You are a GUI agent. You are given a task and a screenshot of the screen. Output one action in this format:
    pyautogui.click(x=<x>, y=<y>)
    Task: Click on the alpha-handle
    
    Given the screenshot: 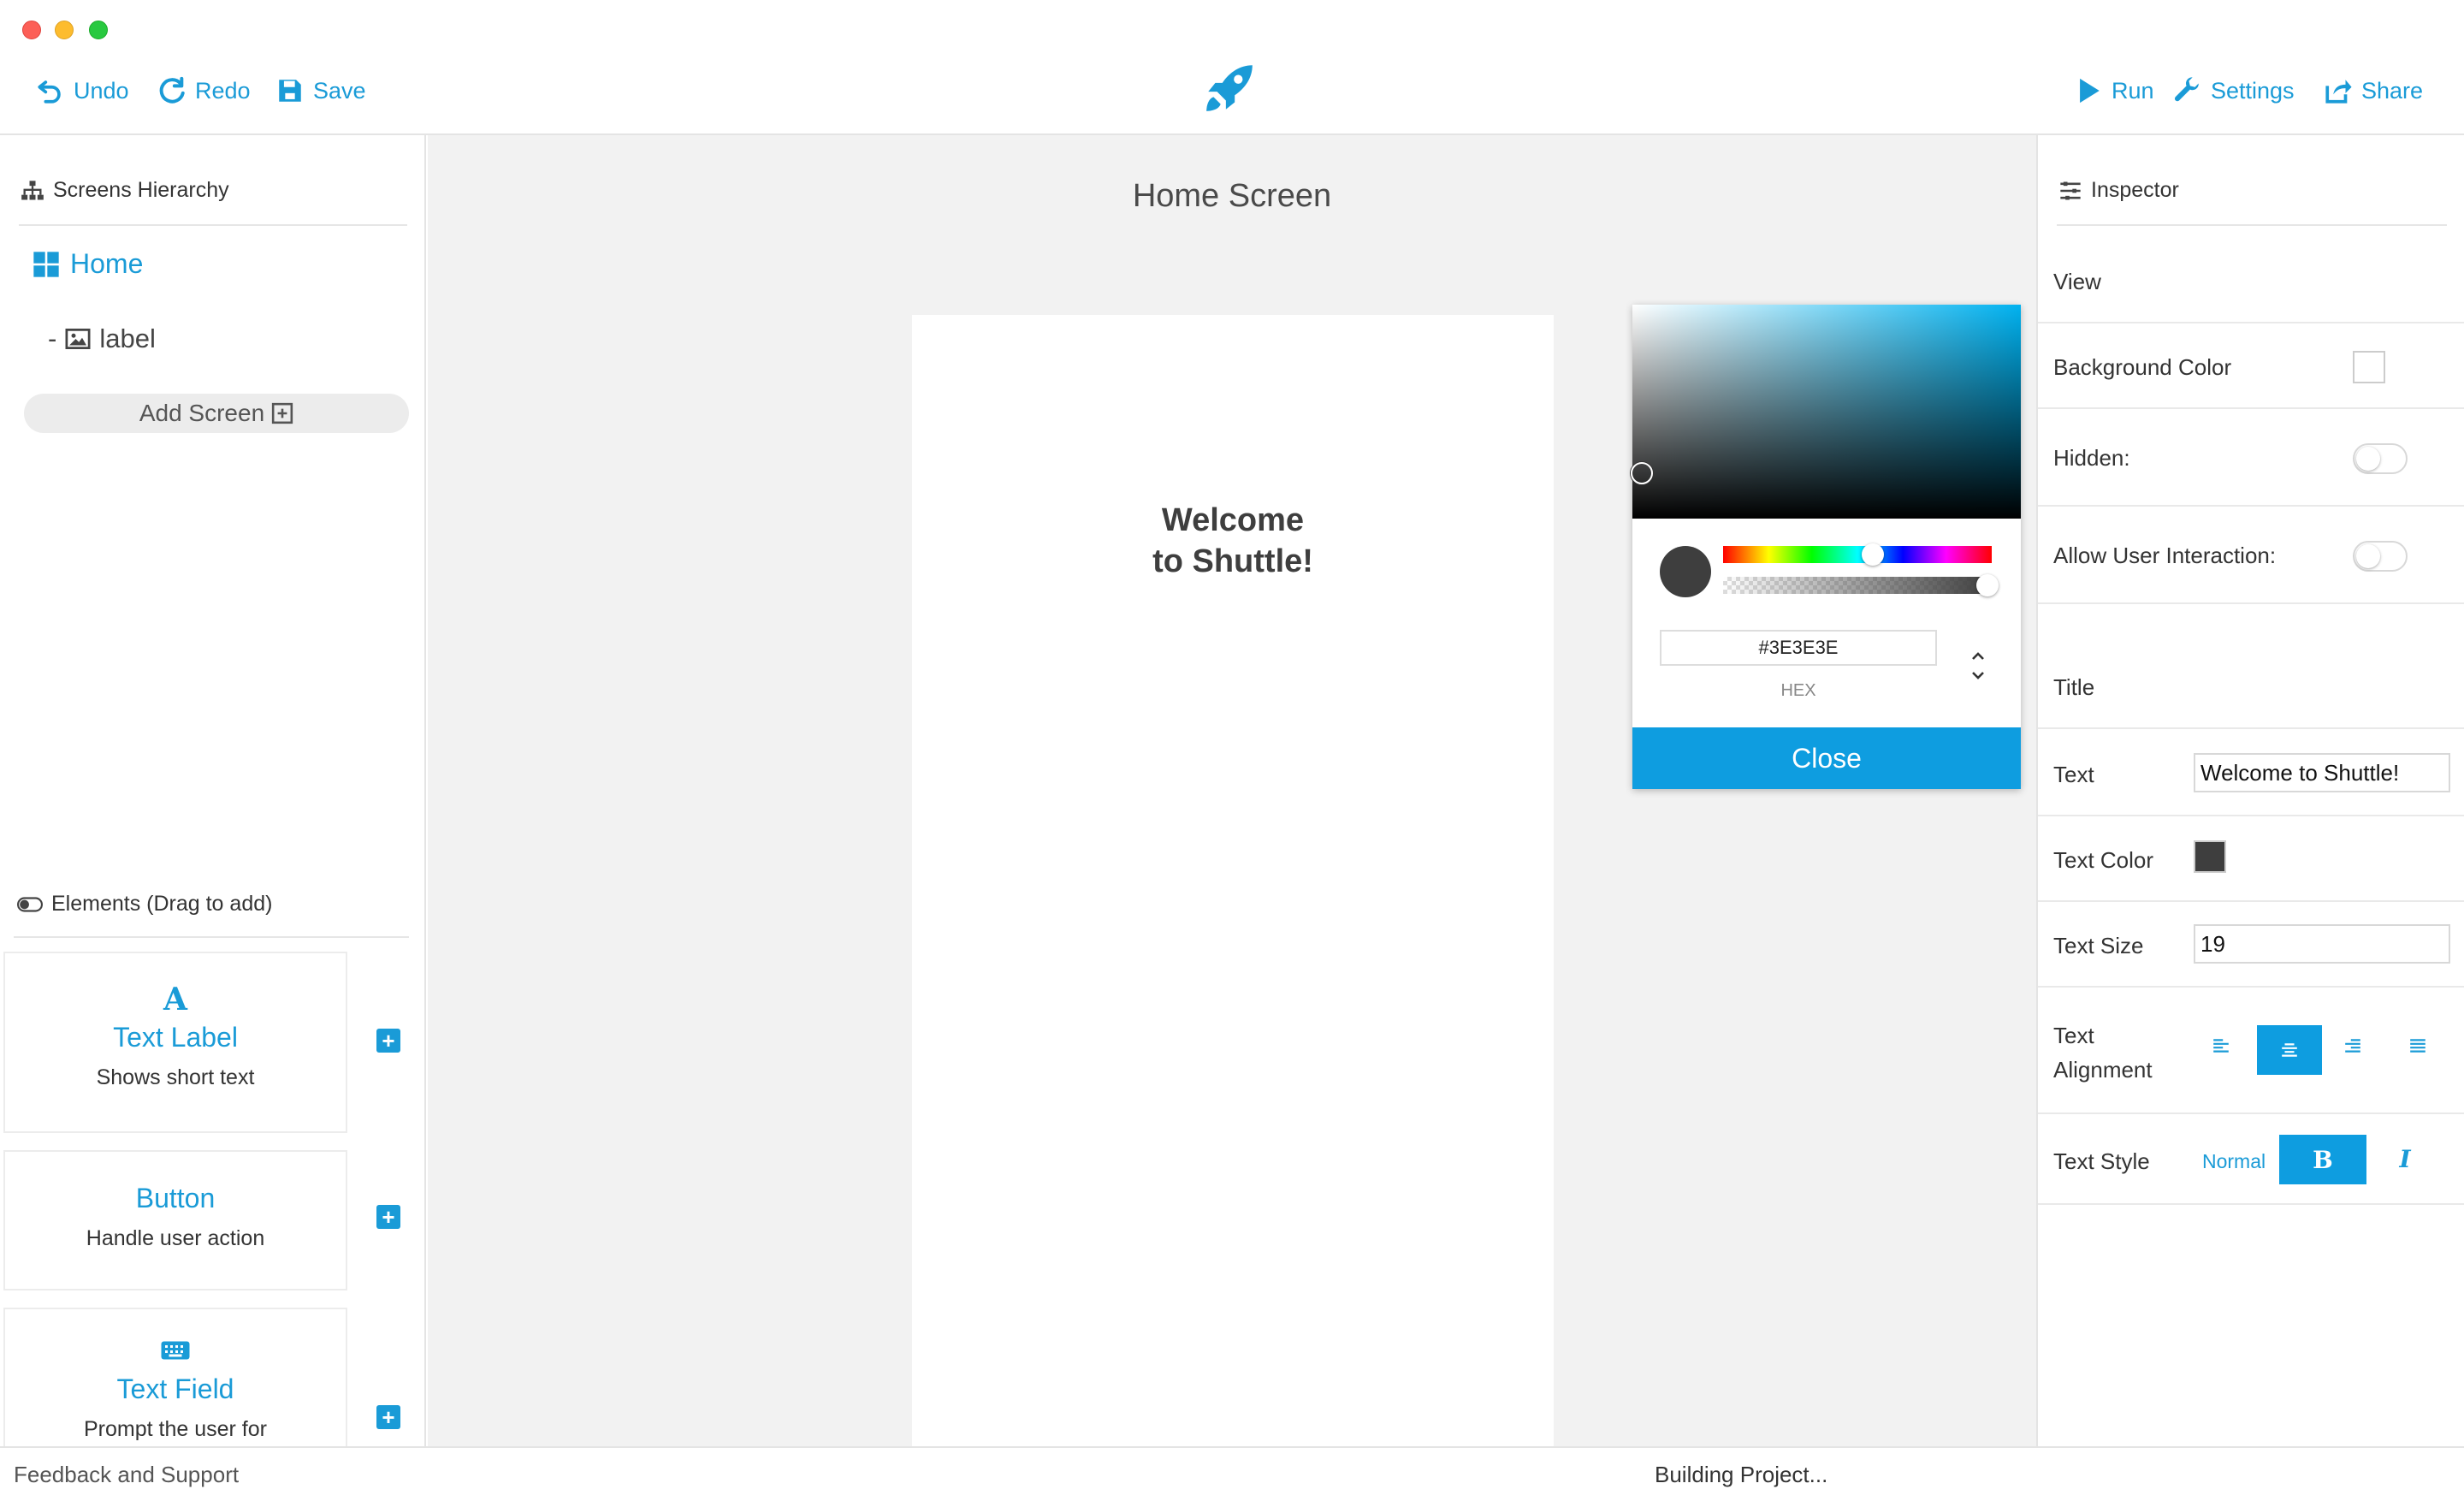 What is the action you would take?
    pyautogui.click(x=1987, y=585)
    